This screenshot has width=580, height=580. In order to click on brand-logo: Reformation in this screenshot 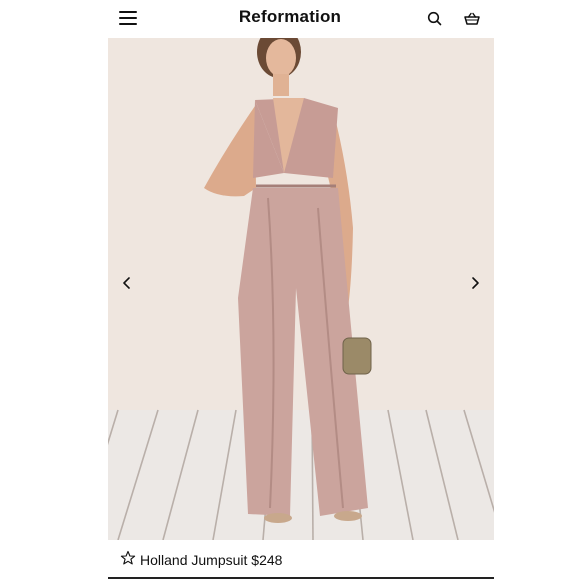, I will do `click(290, 17)`.